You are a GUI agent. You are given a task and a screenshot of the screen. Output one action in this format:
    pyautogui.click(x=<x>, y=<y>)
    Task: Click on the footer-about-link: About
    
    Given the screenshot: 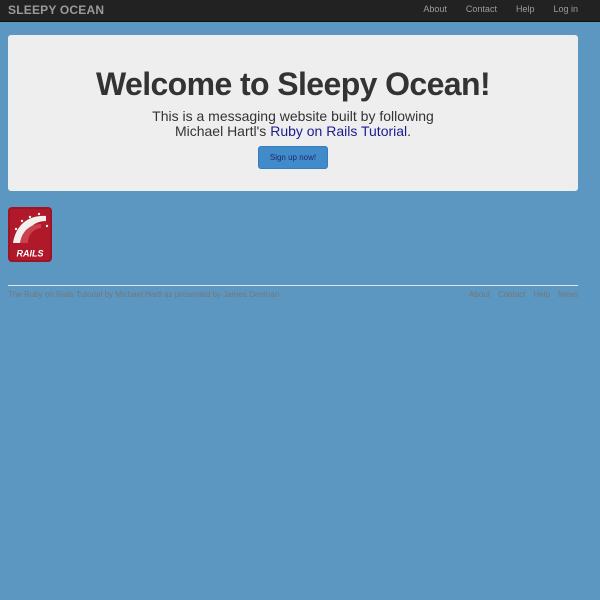 What is the action you would take?
    pyautogui.click(x=479, y=294)
    